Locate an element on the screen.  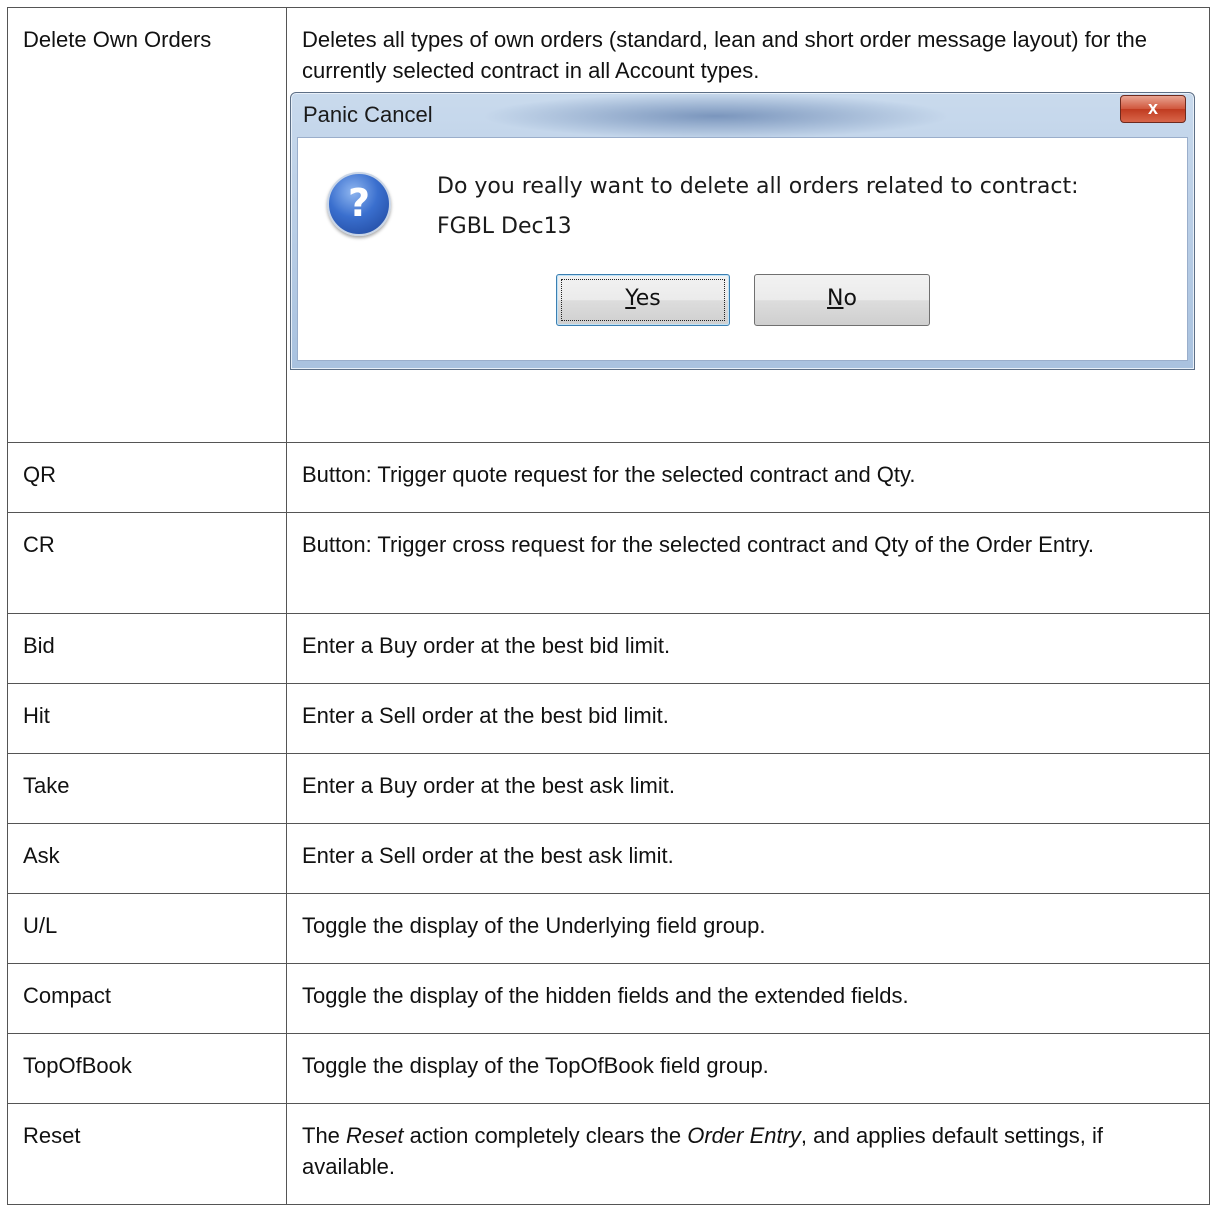
row-label: QR is located at coordinates (147, 477).